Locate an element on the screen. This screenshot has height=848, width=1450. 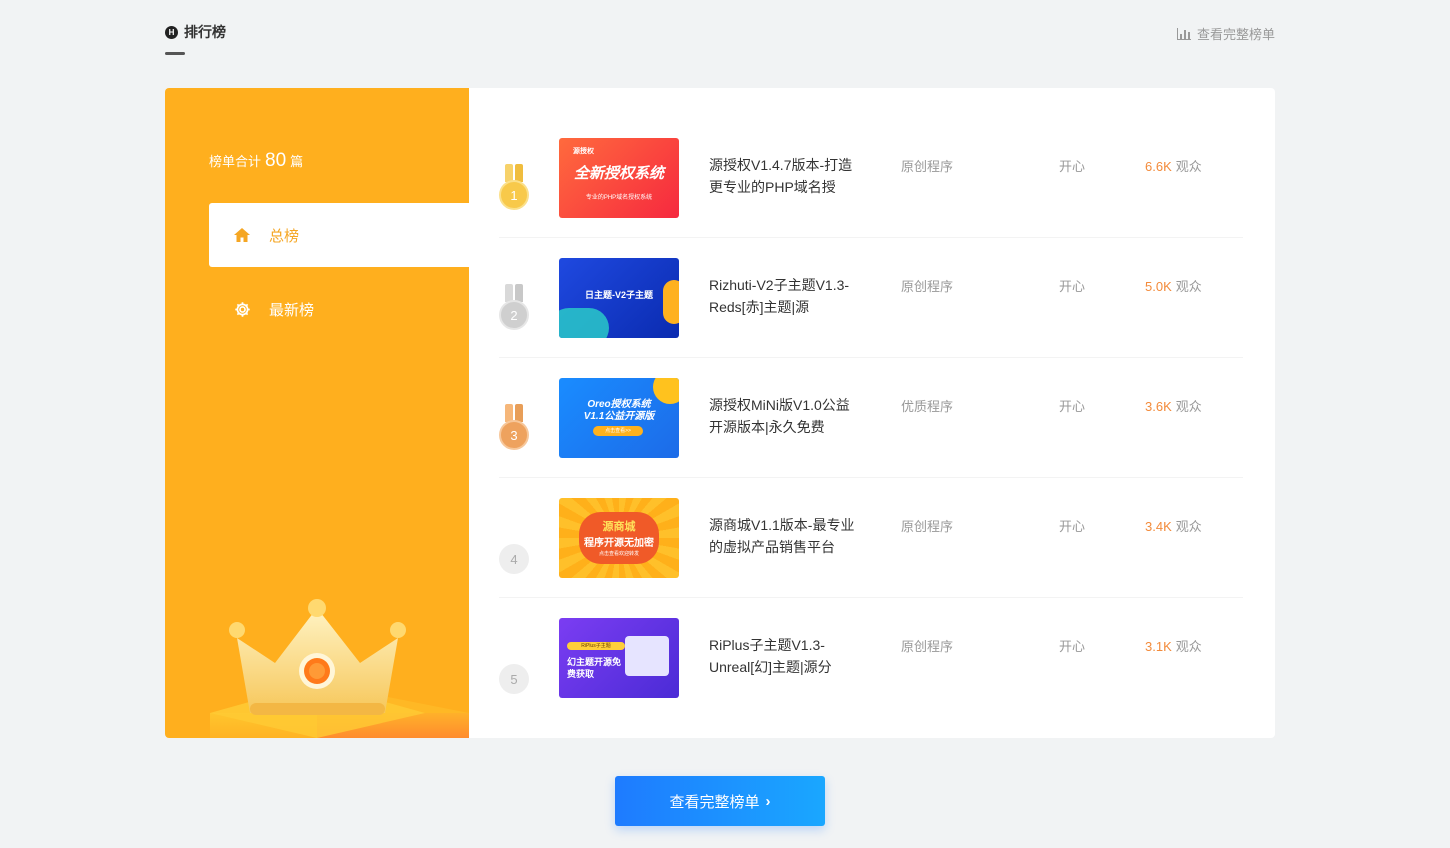
thumb-title: 源商城 is located at coordinates (619, 527).